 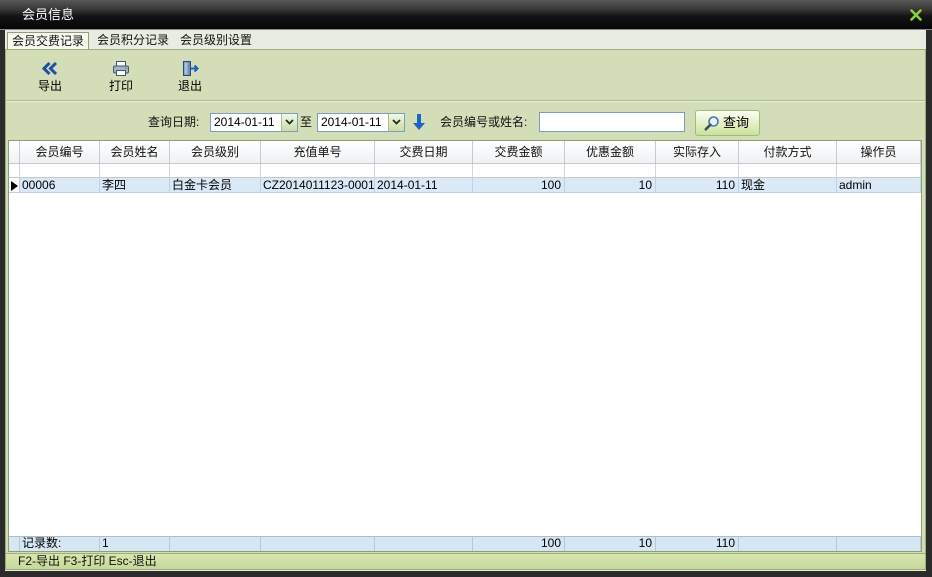 I want to click on cell-actual-deposit: 110, so click(x=697, y=185).